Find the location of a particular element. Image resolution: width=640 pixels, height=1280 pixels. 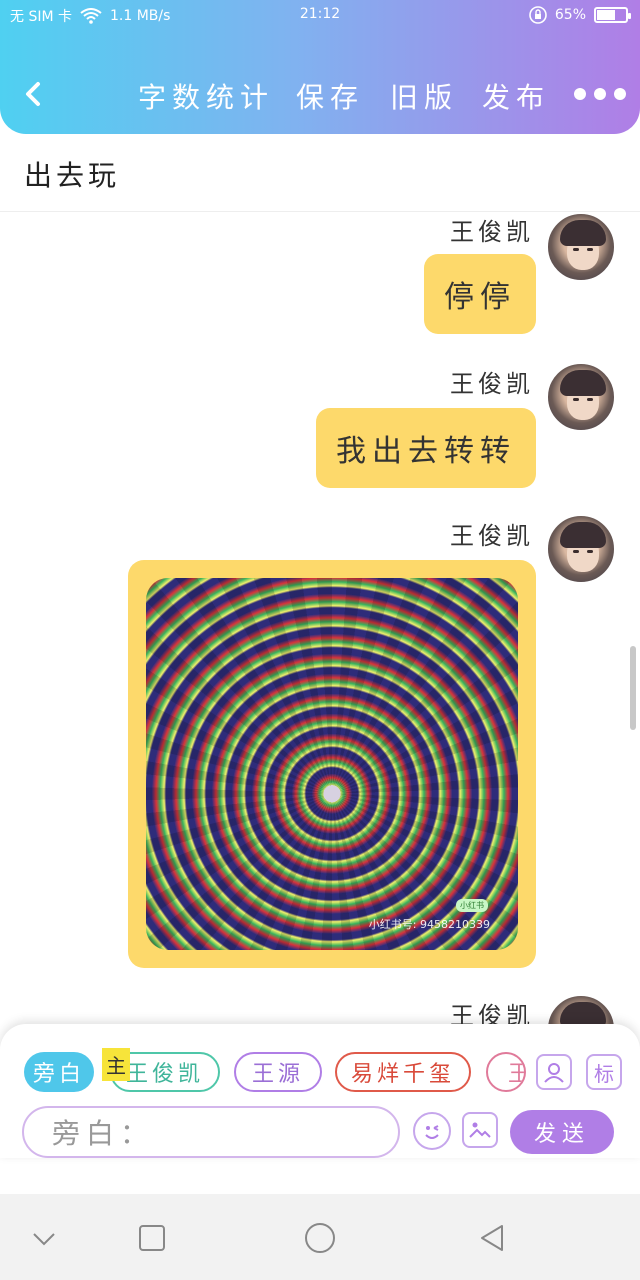

nav-down-icon is located at coordinates (44, 1238).